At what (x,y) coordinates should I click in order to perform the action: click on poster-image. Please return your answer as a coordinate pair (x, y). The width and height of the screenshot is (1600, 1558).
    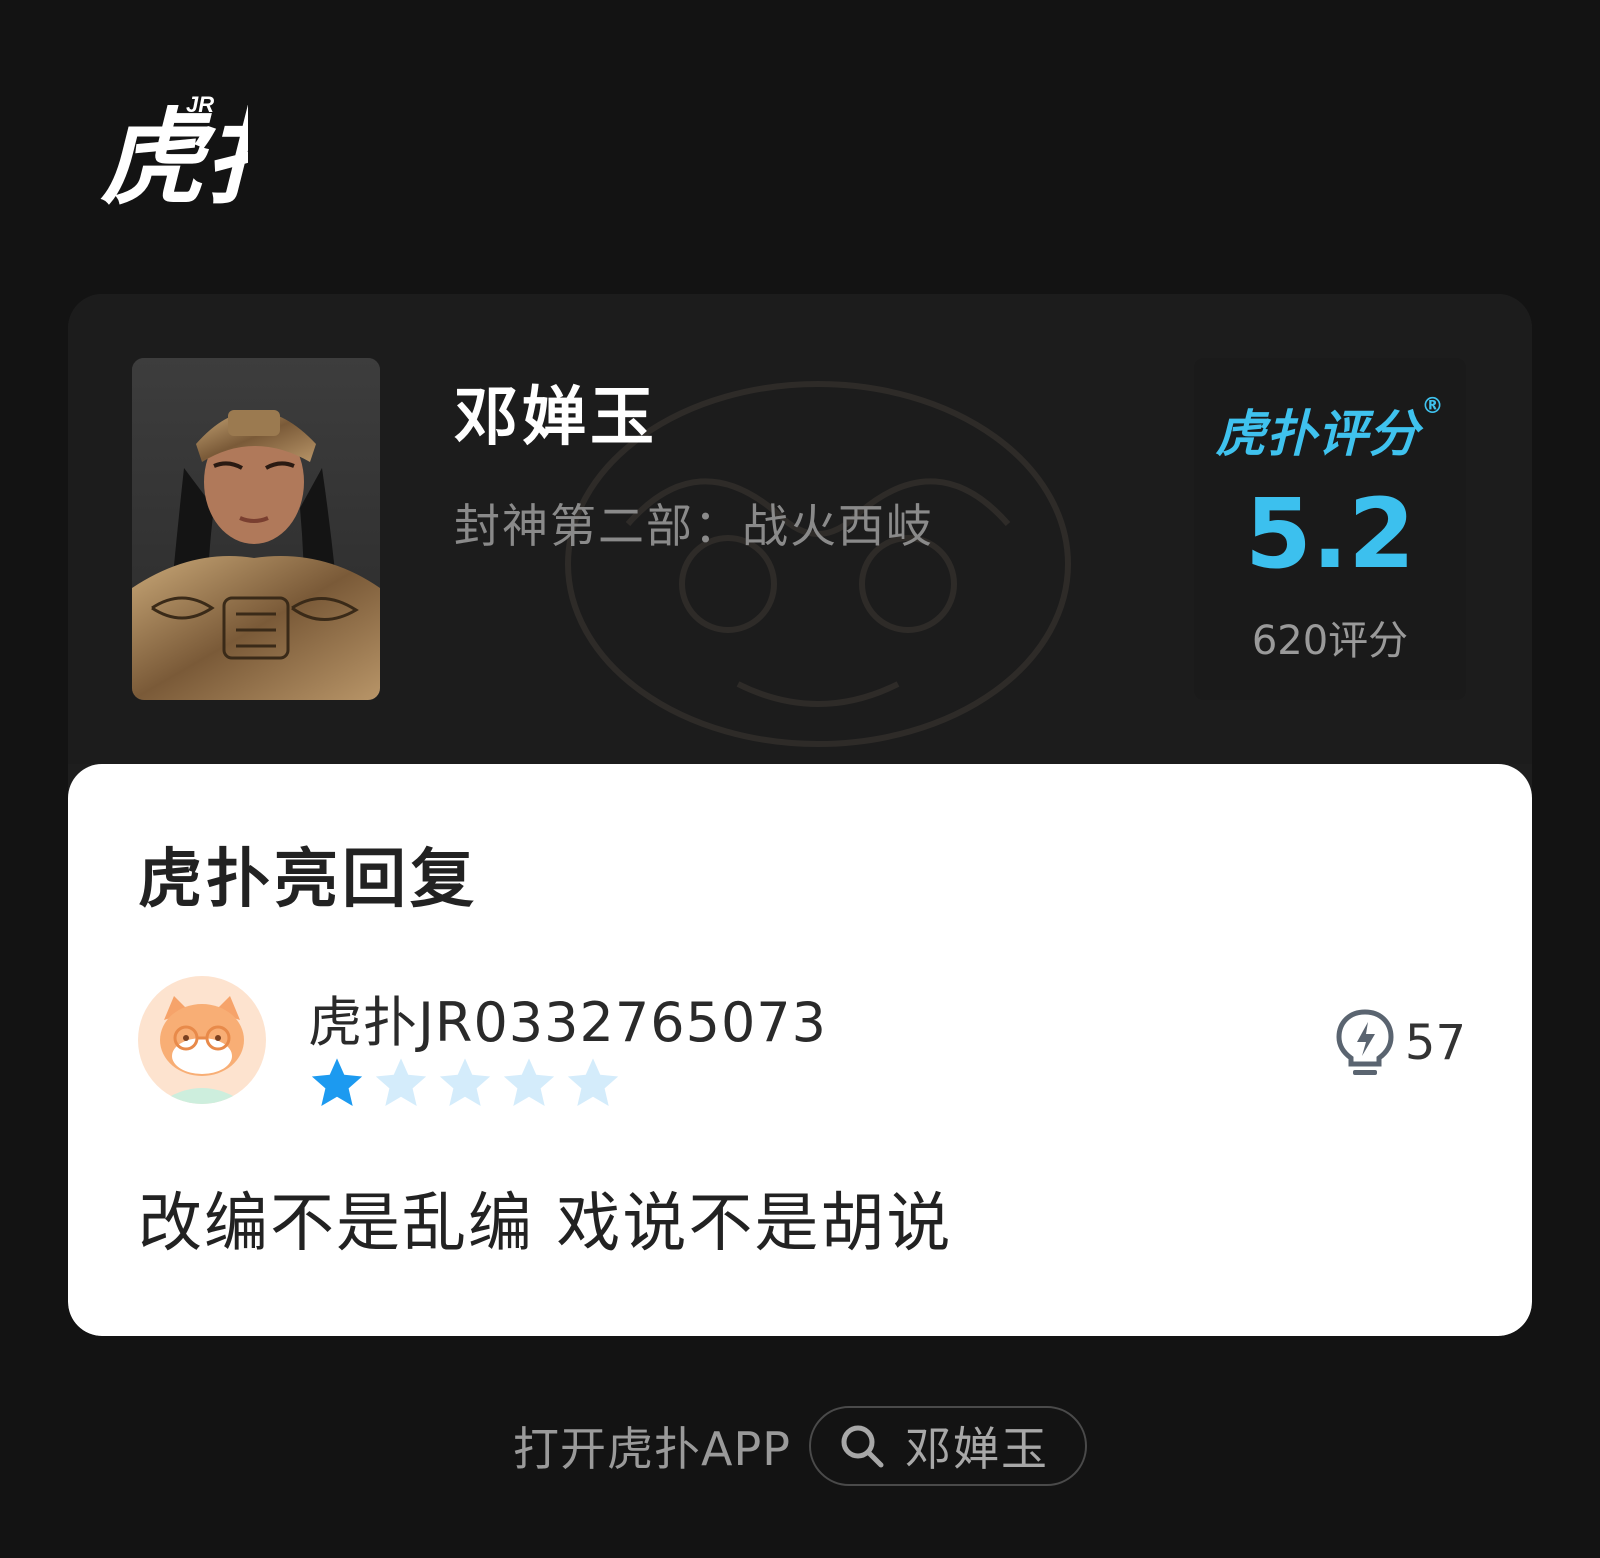
    Looking at the image, I should click on (256, 529).